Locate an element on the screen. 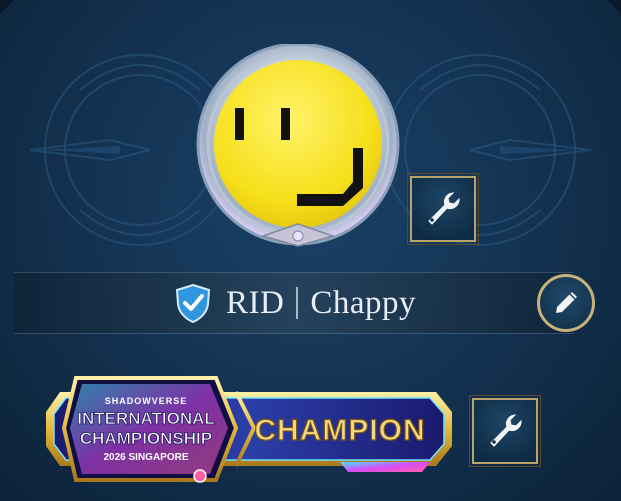 The height and width of the screenshot is (501, 621). name-edit-button is located at coordinates (566, 303).